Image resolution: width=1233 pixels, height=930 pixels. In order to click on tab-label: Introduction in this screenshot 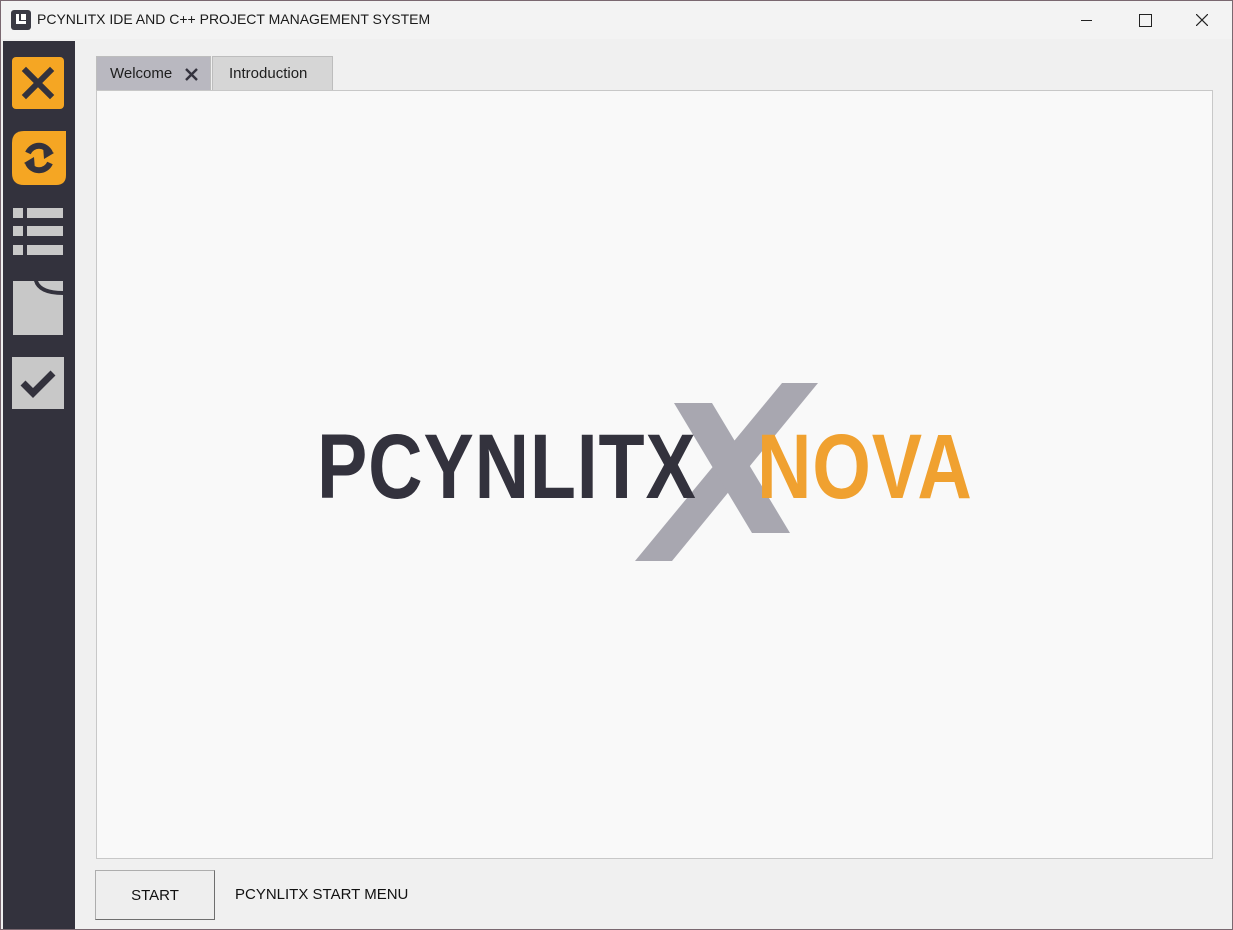, I will do `click(268, 73)`.